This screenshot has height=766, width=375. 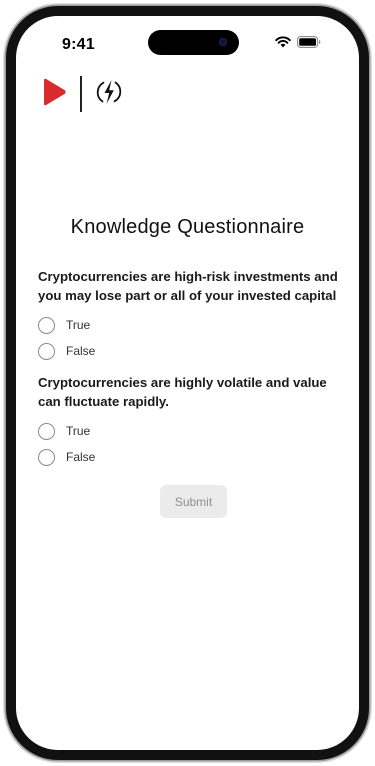 I want to click on wifi-icon, so click(x=283, y=44).